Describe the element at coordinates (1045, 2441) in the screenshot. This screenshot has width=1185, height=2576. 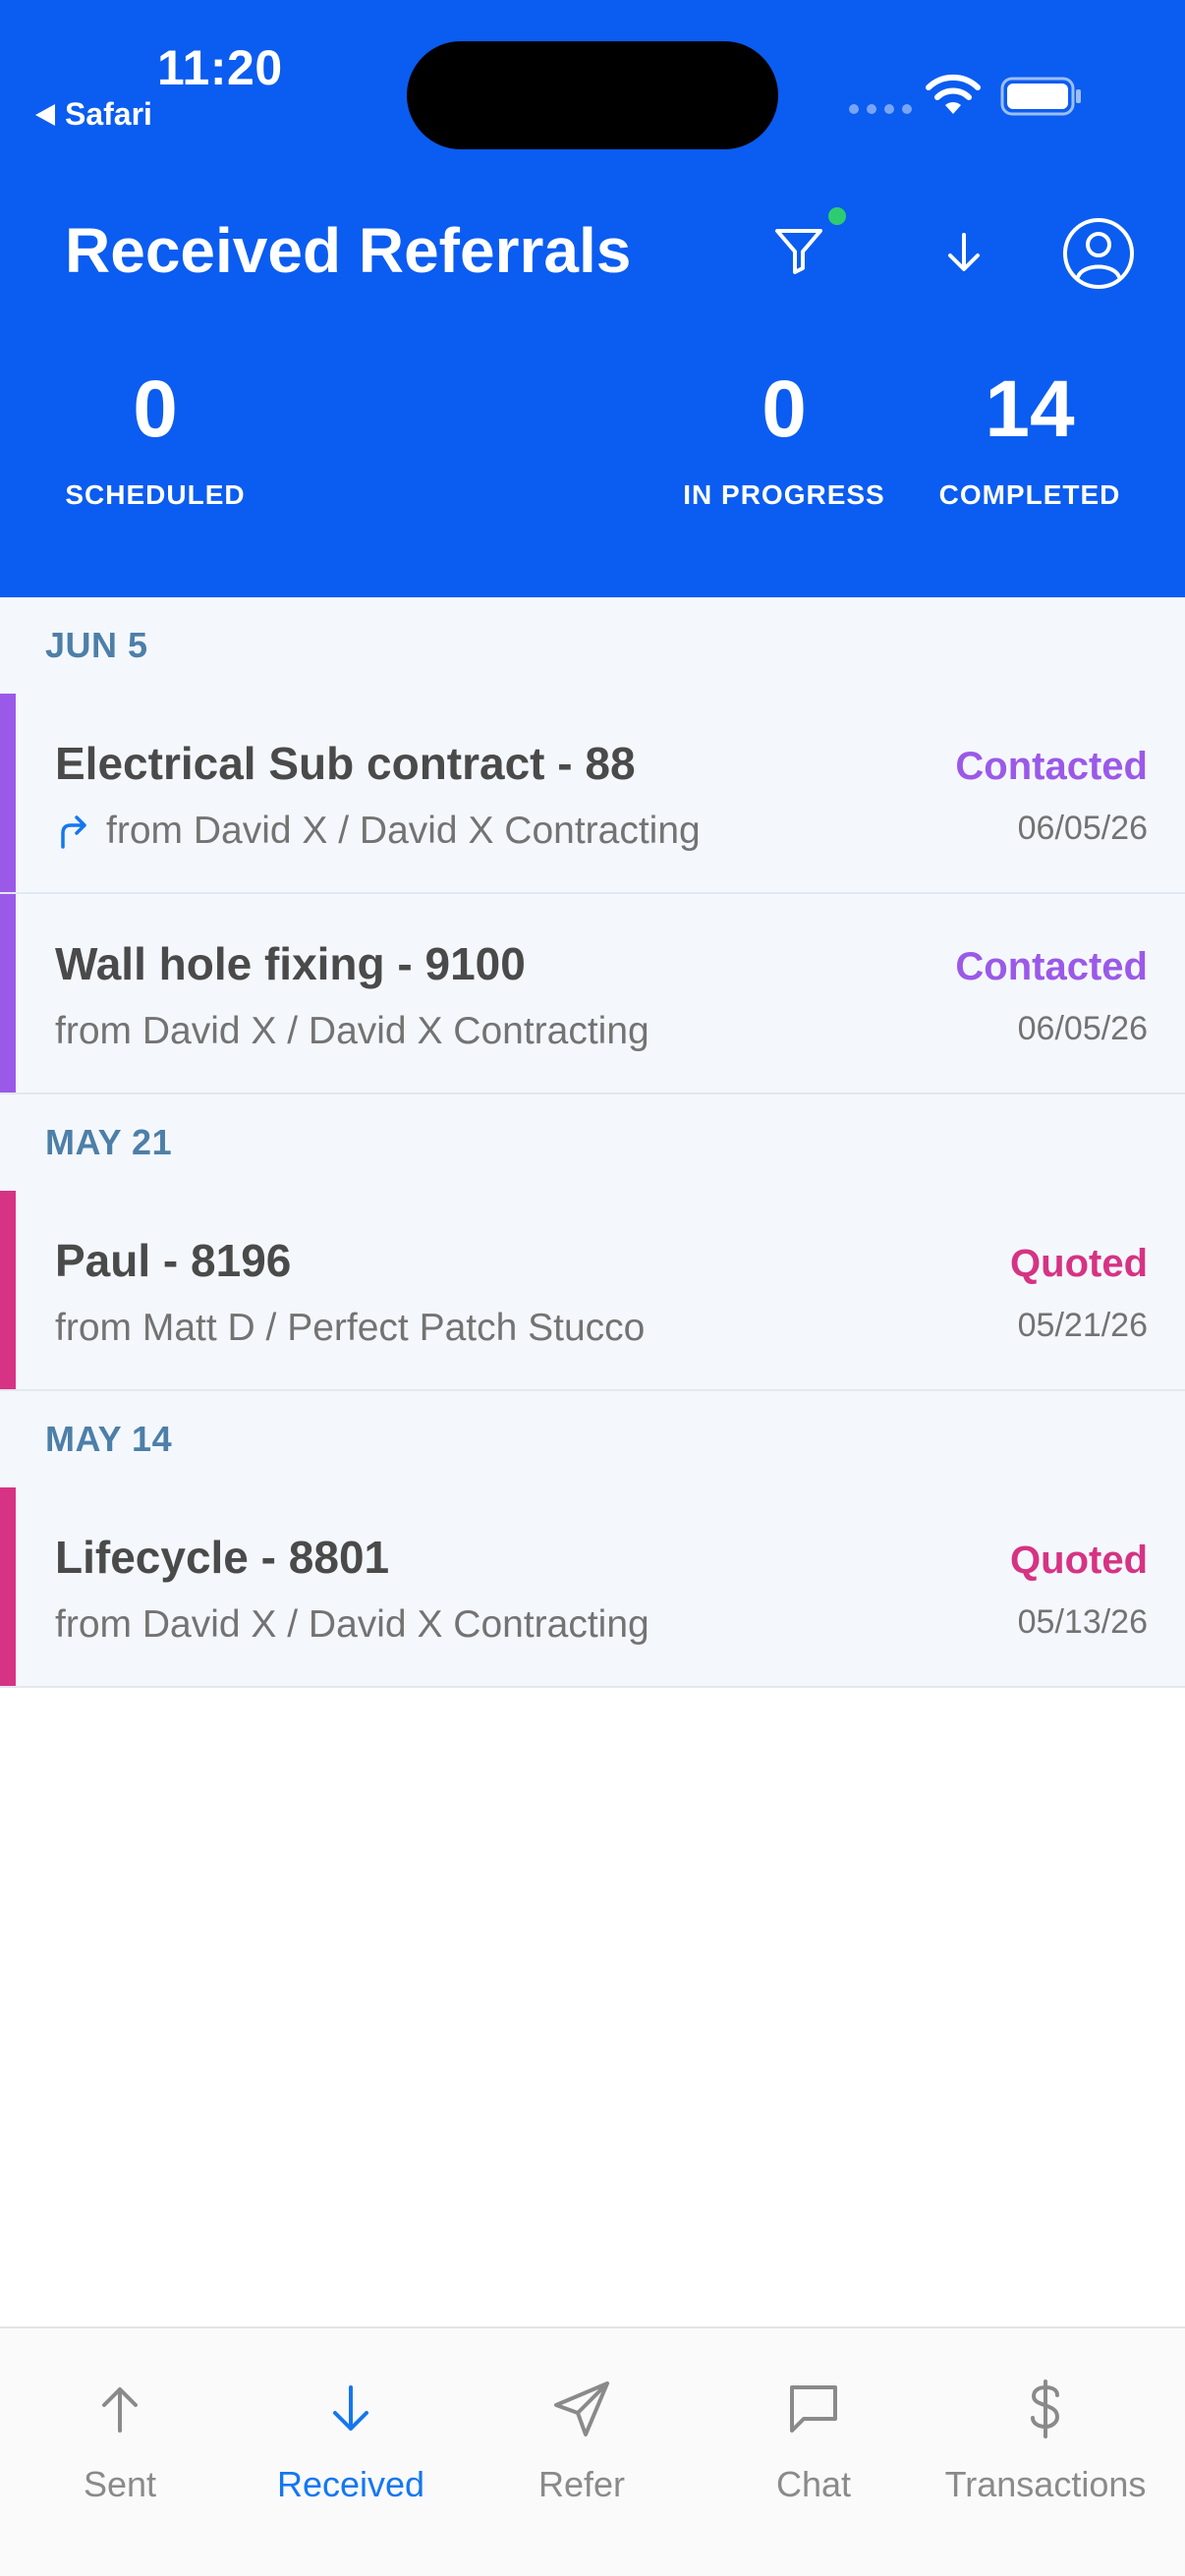
I see `tab-transactions: Transactions` at that location.